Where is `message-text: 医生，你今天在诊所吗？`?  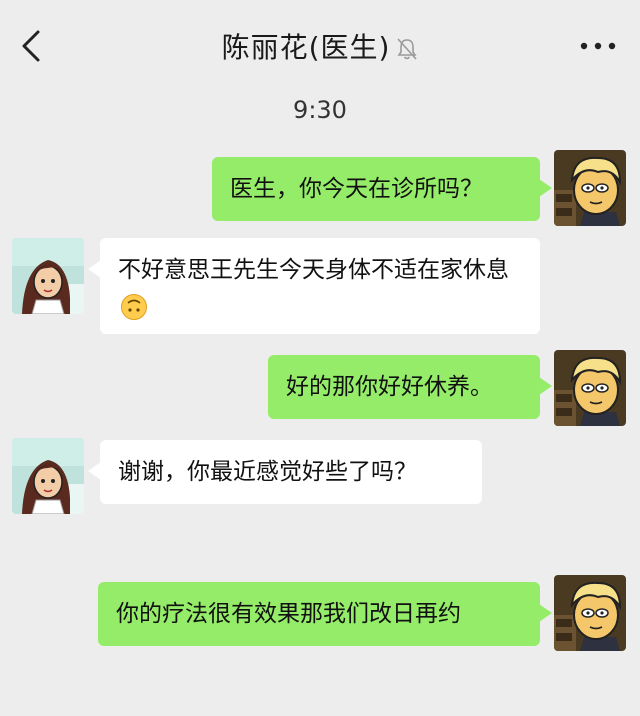 message-text: 医生，你今天在诊所吗？ is located at coordinates (356, 189).